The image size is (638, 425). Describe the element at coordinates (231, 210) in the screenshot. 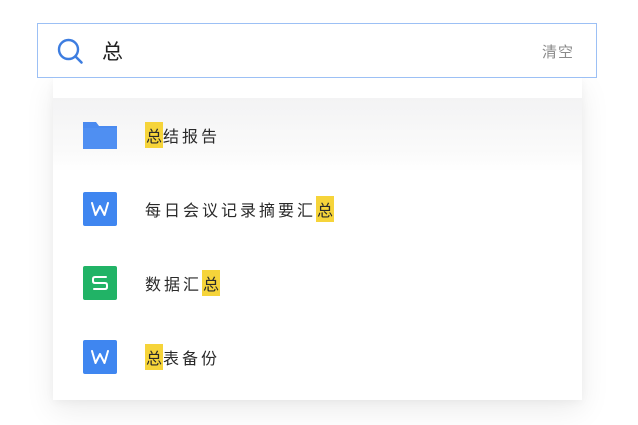

I see `result-name-prefix: 每日会议记录摘要汇` at that location.